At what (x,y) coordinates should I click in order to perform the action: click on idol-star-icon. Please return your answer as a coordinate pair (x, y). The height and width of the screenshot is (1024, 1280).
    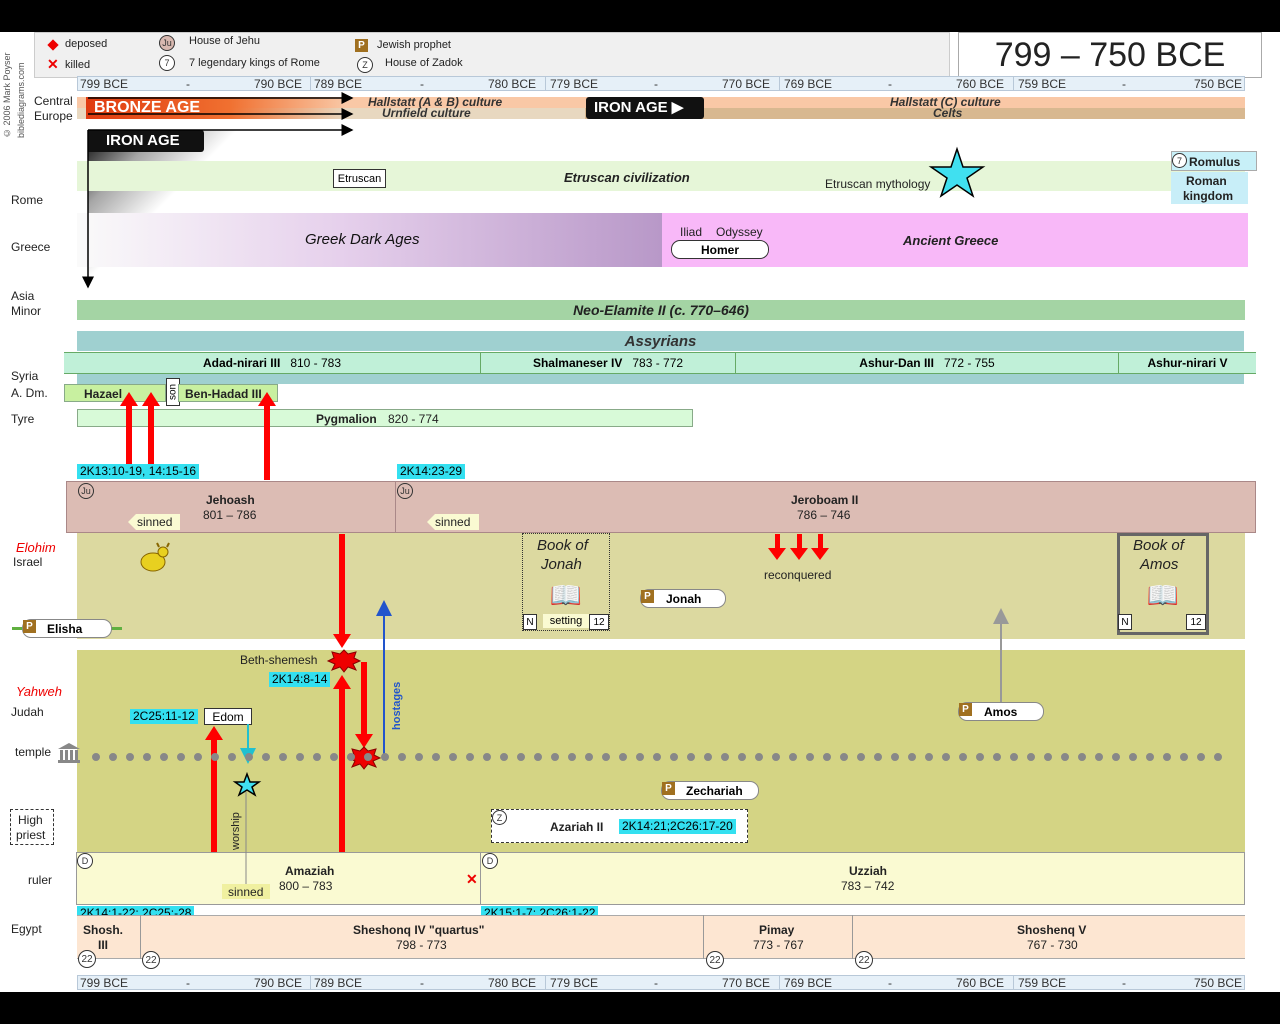
    Looking at the image, I should click on (247, 784).